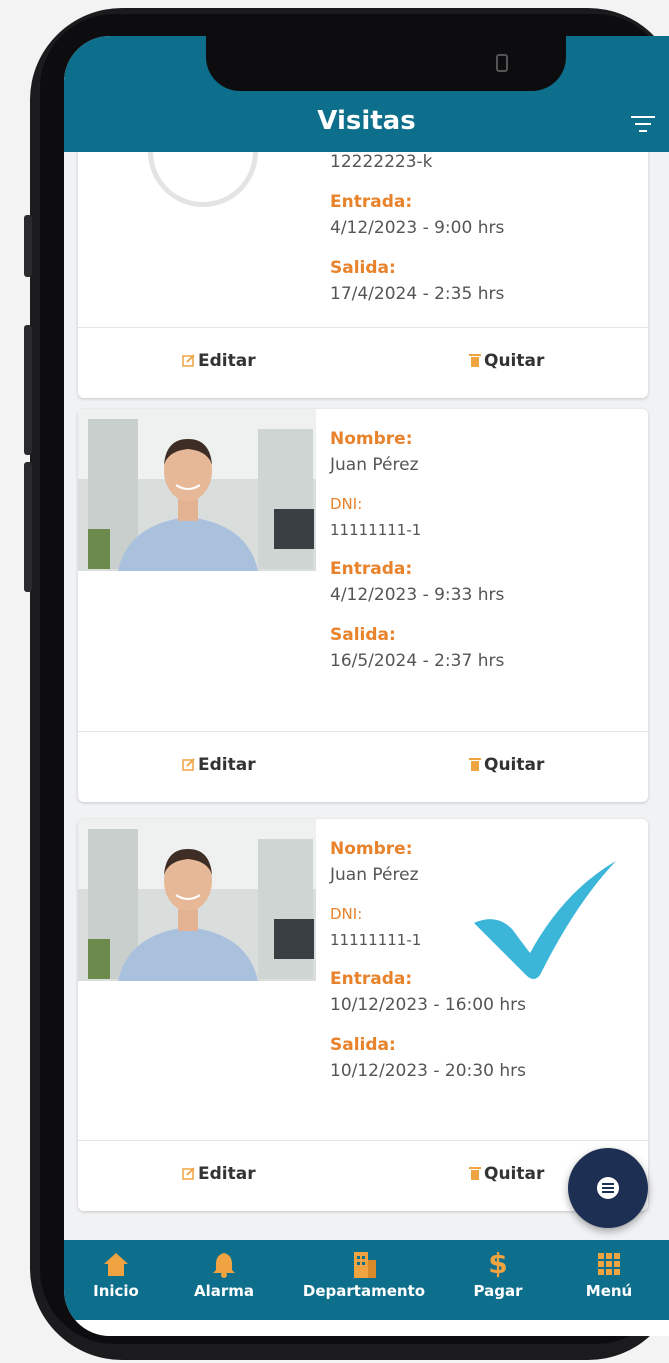  Describe the element at coordinates (386, 63) in the screenshot. I see `notch` at that location.